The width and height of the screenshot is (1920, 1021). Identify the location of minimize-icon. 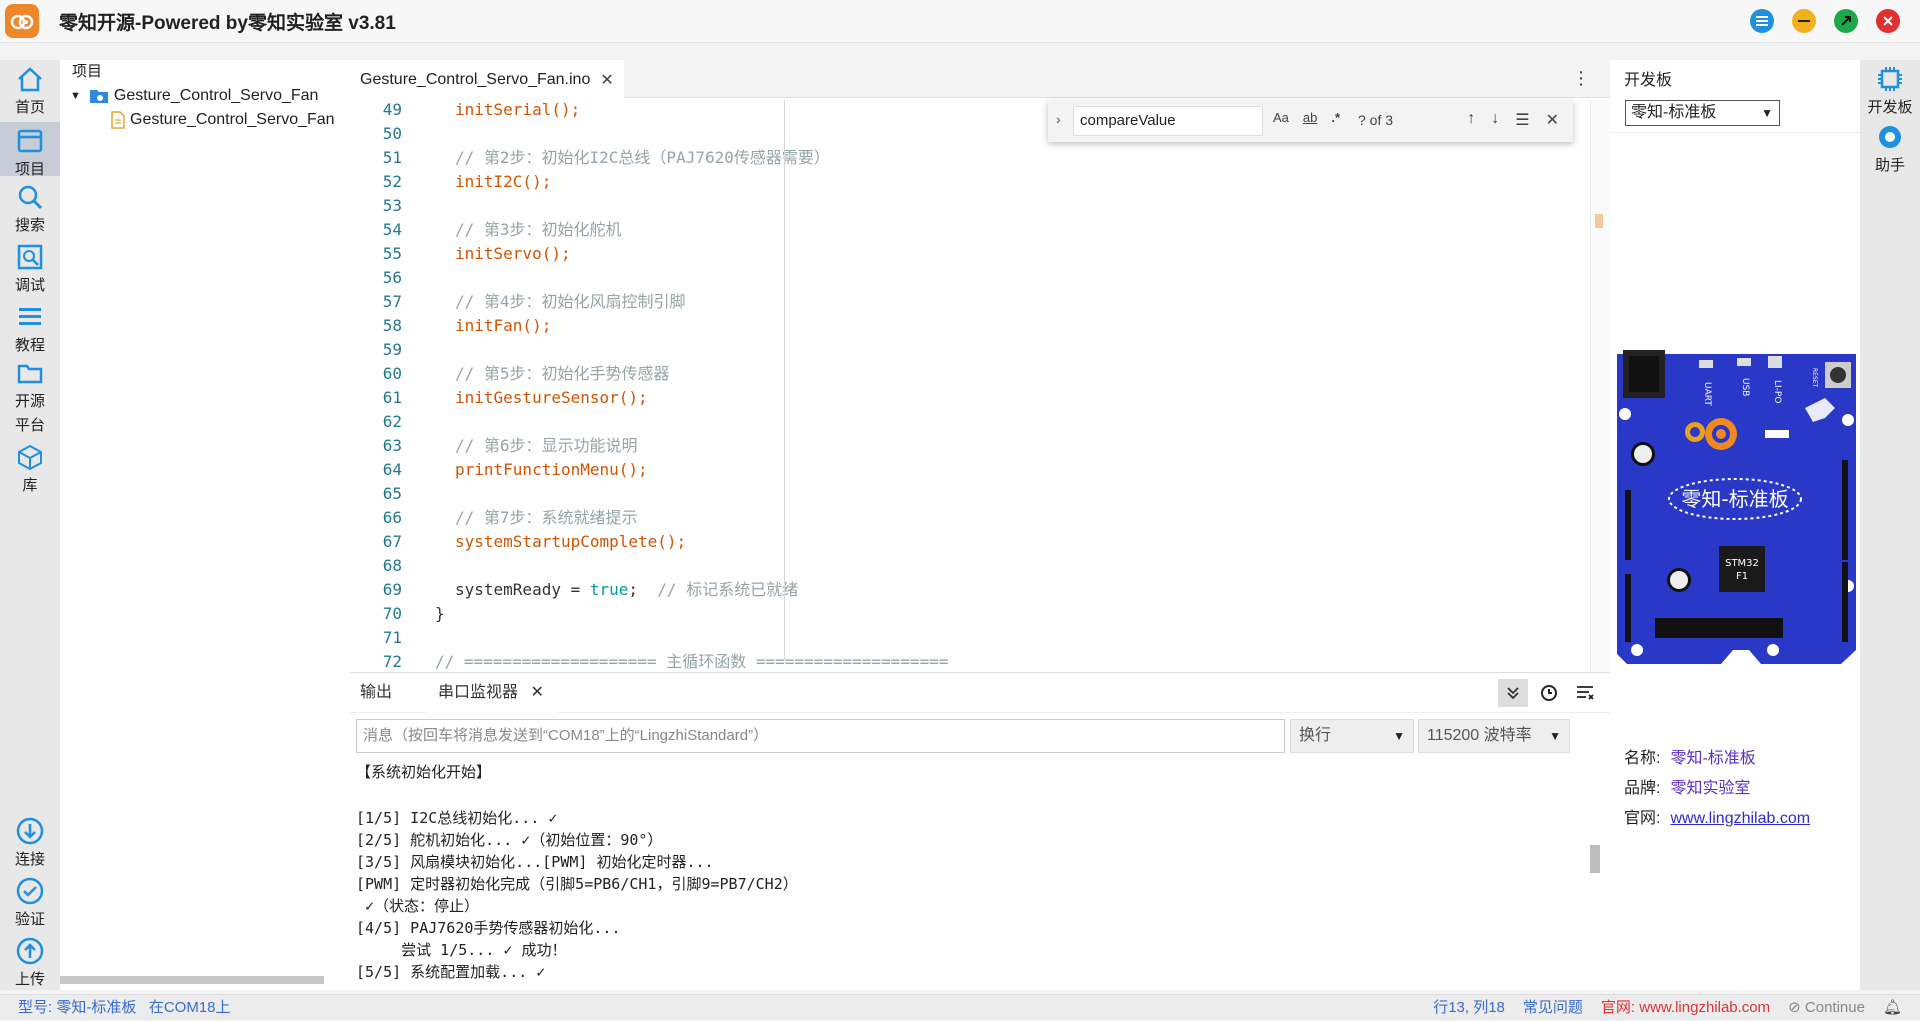
(1804, 21).